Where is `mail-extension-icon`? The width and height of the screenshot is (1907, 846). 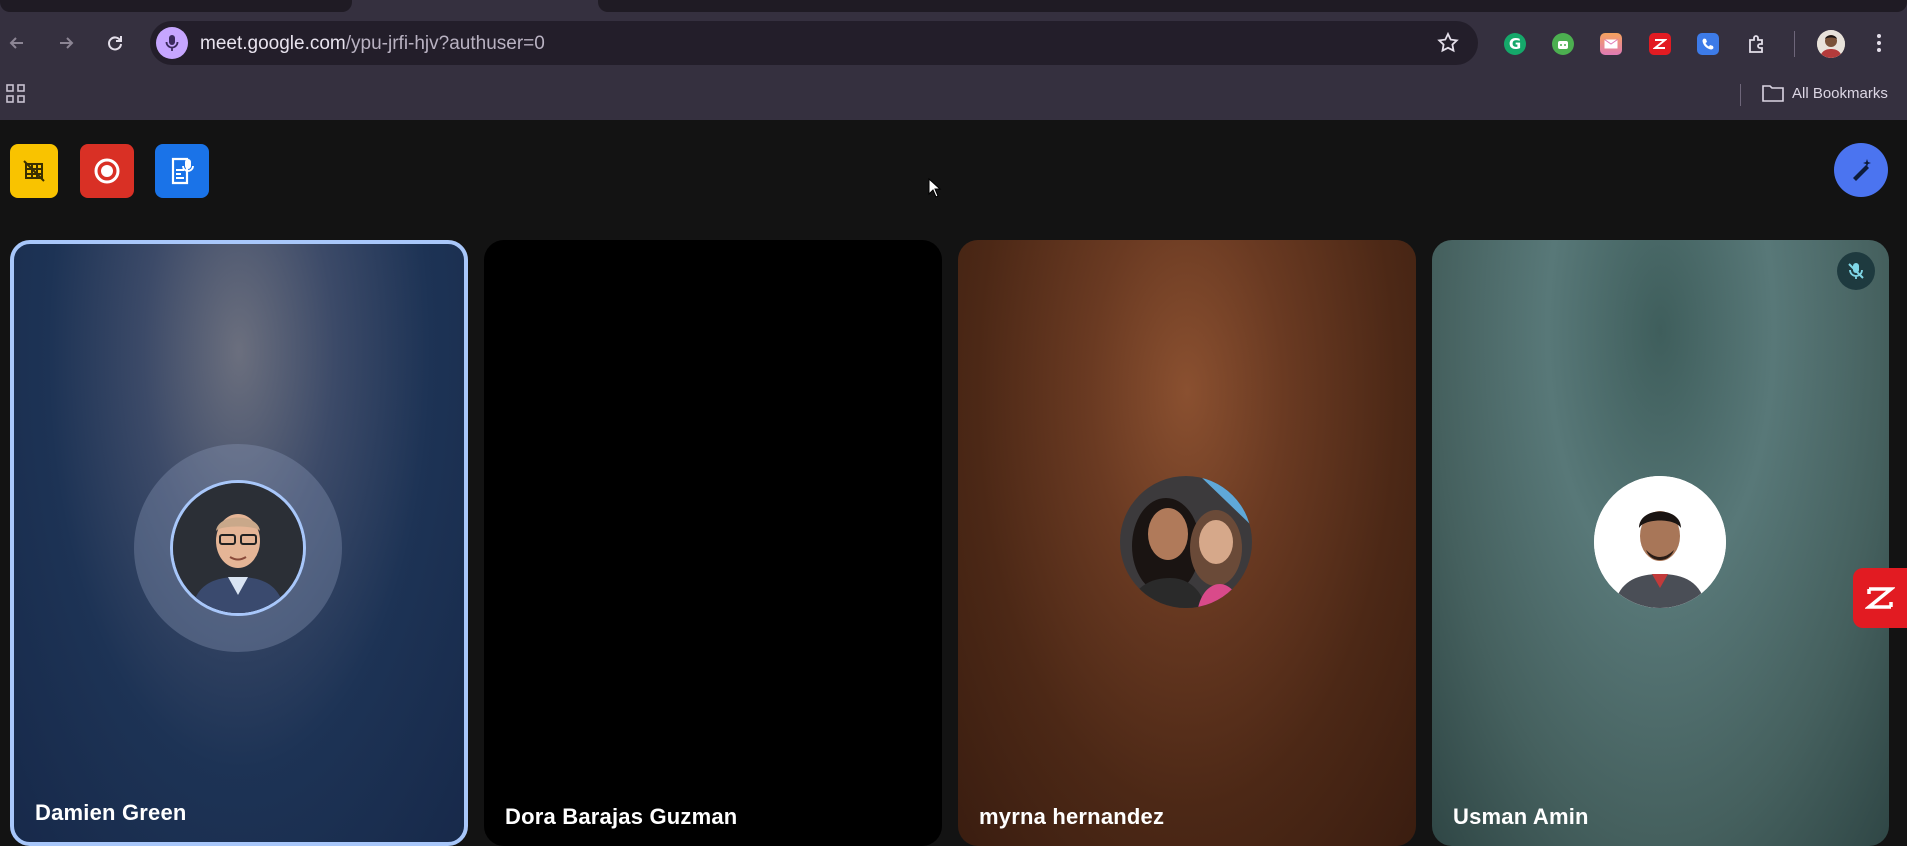
mail-extension-icon is located at coordinates (1611, 44).